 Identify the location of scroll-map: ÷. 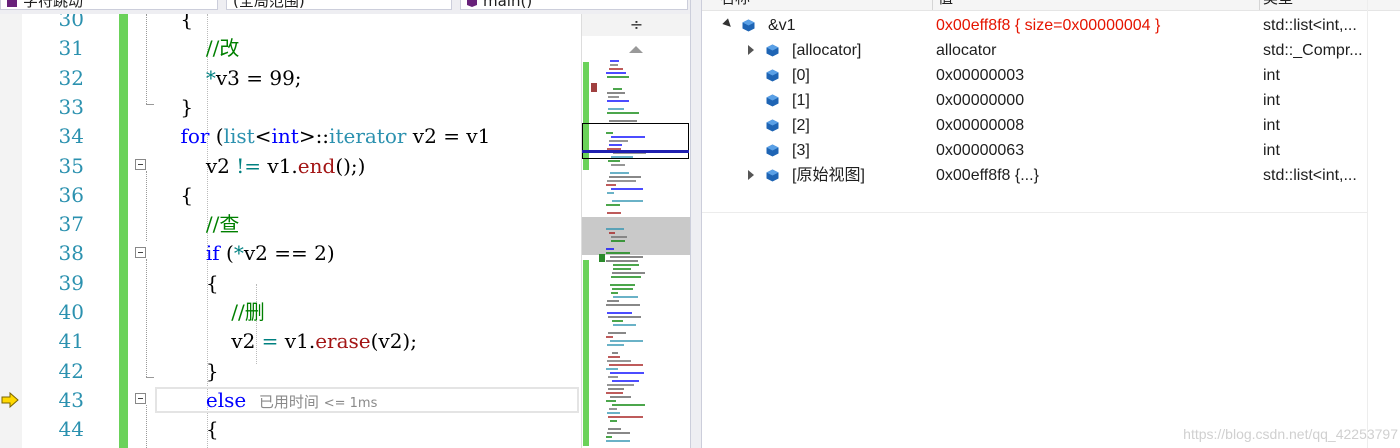
(636, 231).